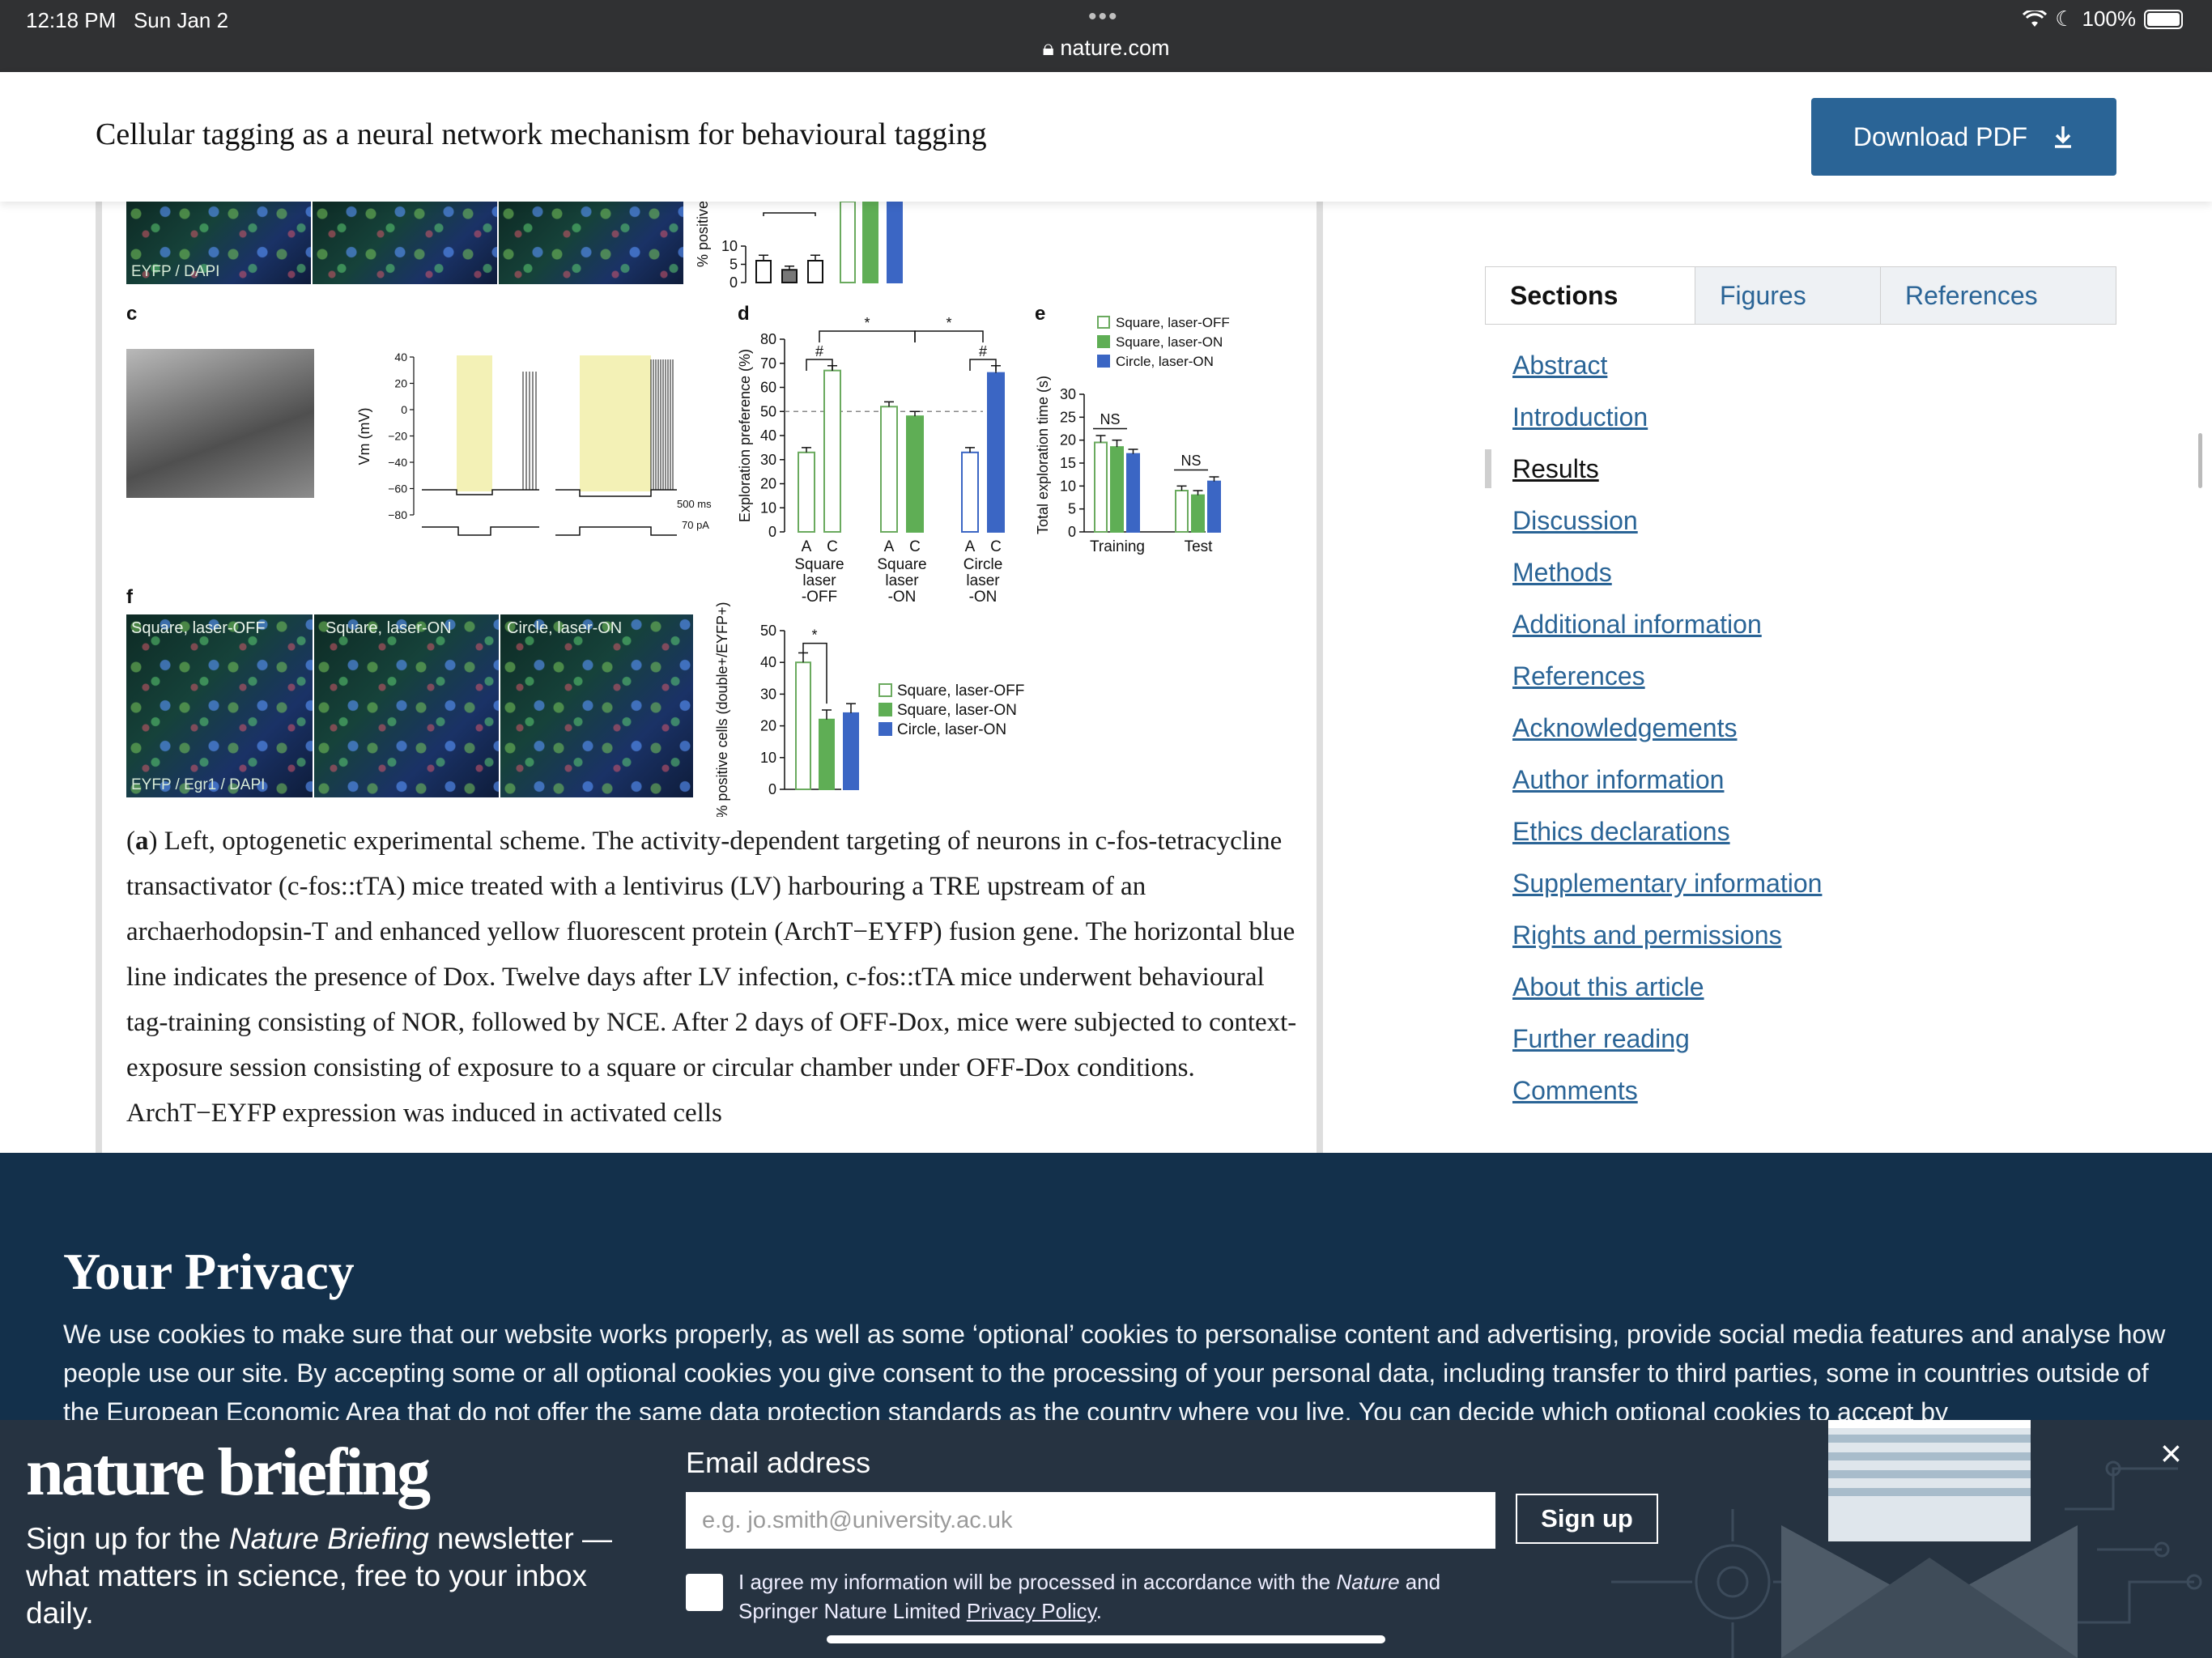  Describe the element at coordinates (1090, 1520) in the screenshot. I see `email-input` at that location.